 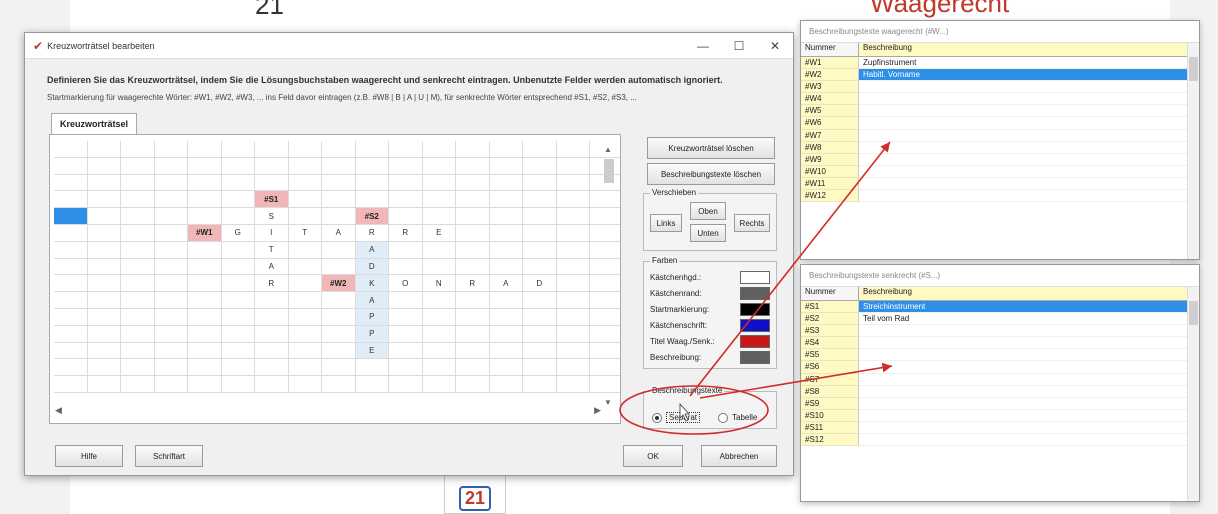 What do you see at coordinates (372, 317) in the screenshot?
I see `grid-cell: P` at bounding box center [372, 317].